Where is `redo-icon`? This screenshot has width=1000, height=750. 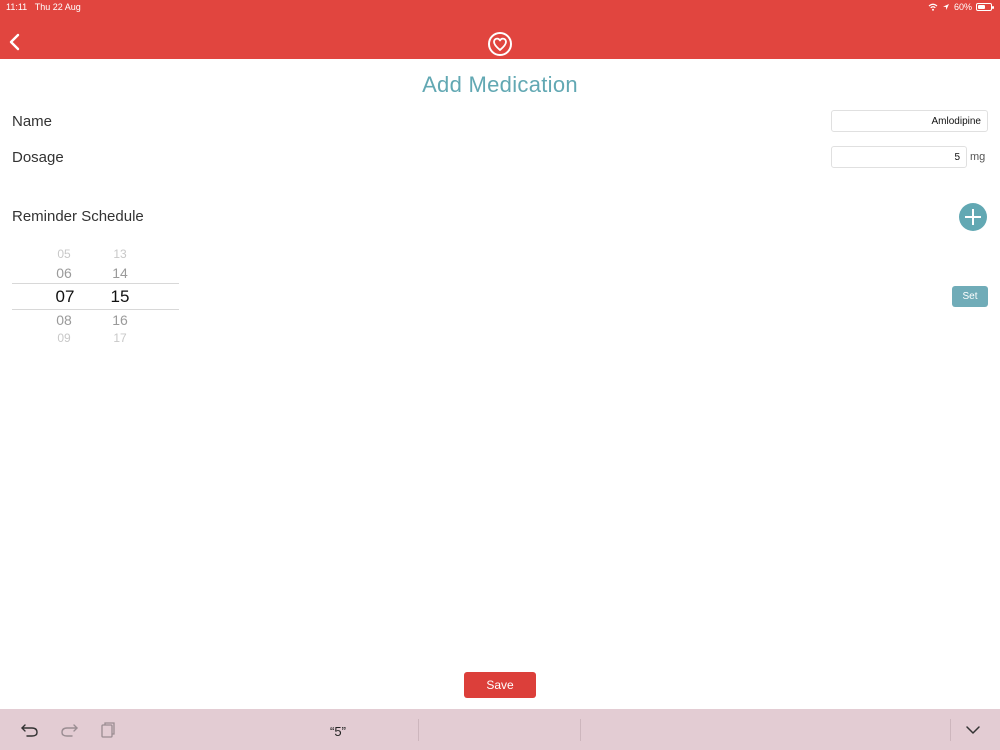 redo-icon is located at coordinates (69, 730).